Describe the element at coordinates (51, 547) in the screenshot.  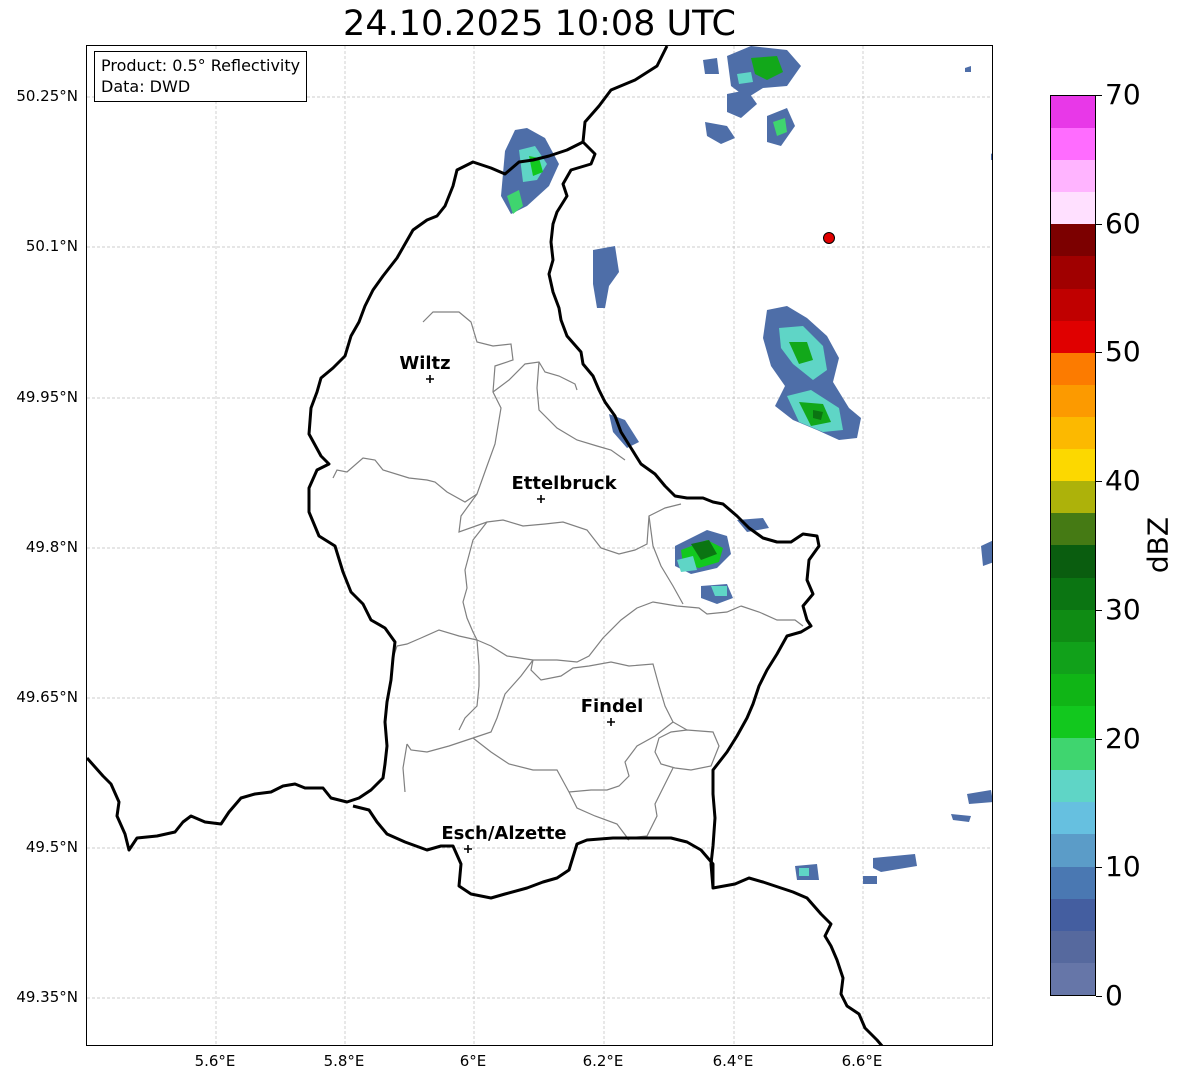
I see `lat-tick-label: 49.8°N` at that location.